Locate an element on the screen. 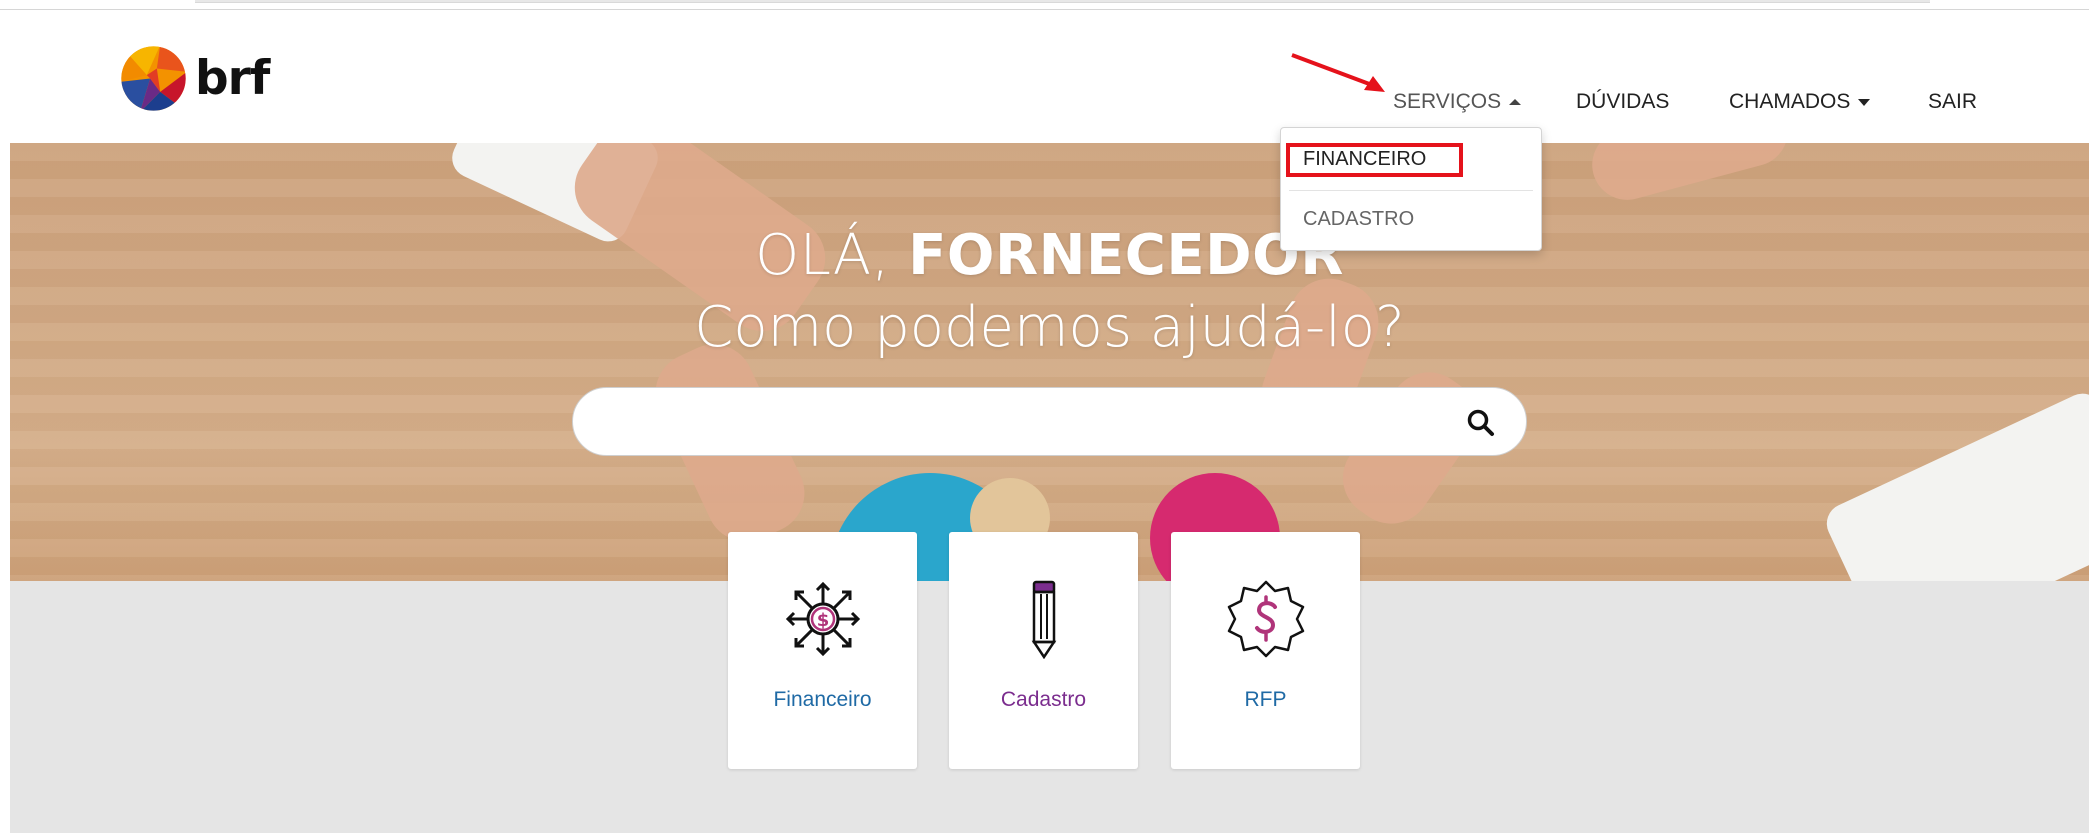 The height and width of the screenshot is (833, 2089). hero-greeting-bold: FORNECEDOR is located at coordinates (1126, 255).